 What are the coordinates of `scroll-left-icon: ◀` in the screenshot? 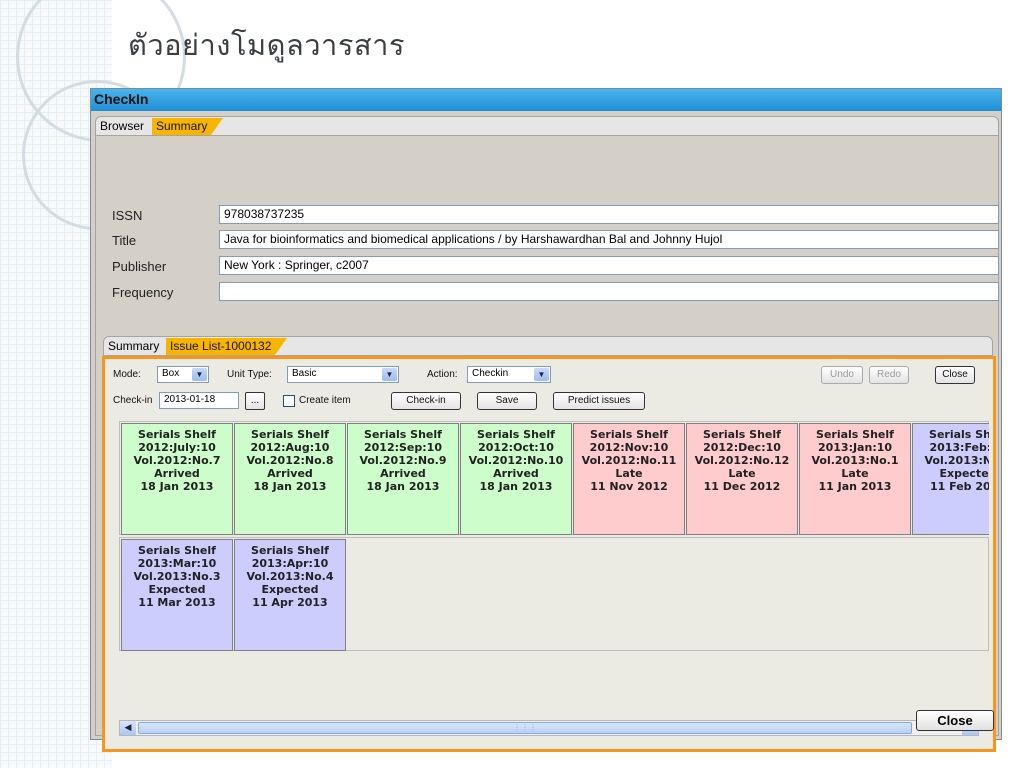 It's located at (128, 728).